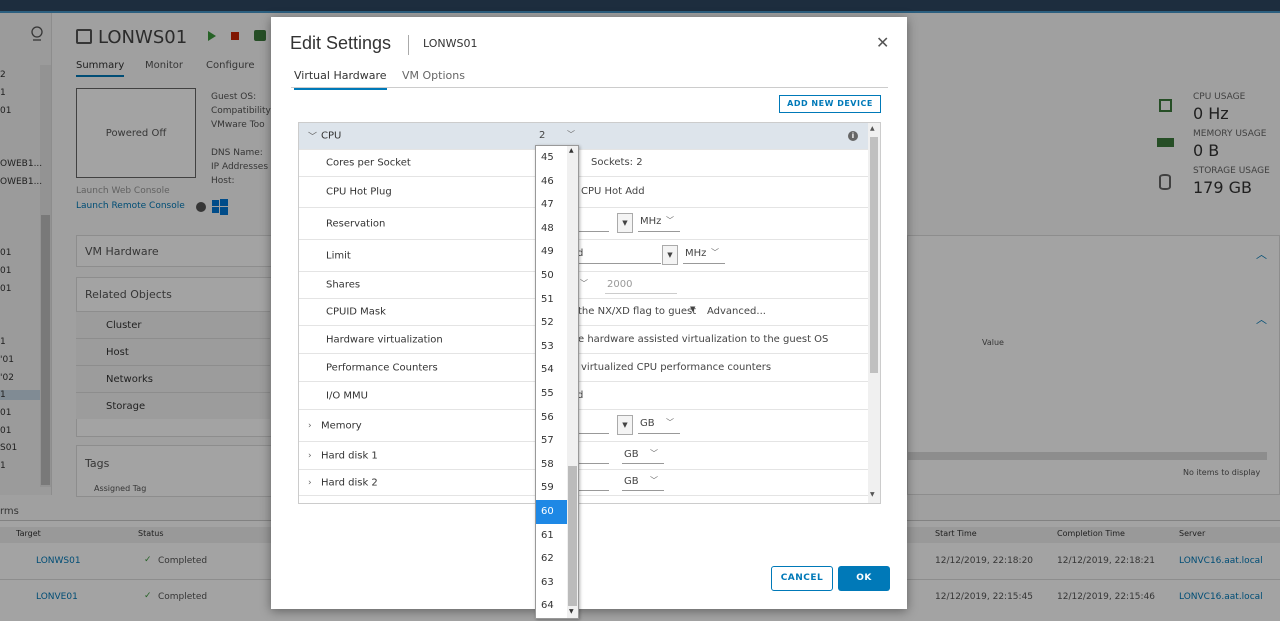  Describe the element at coordinates (583, 456) in the screenshot. I see `hard-disk-1-row: › Hard disk 1 GB ﹀` at that location.